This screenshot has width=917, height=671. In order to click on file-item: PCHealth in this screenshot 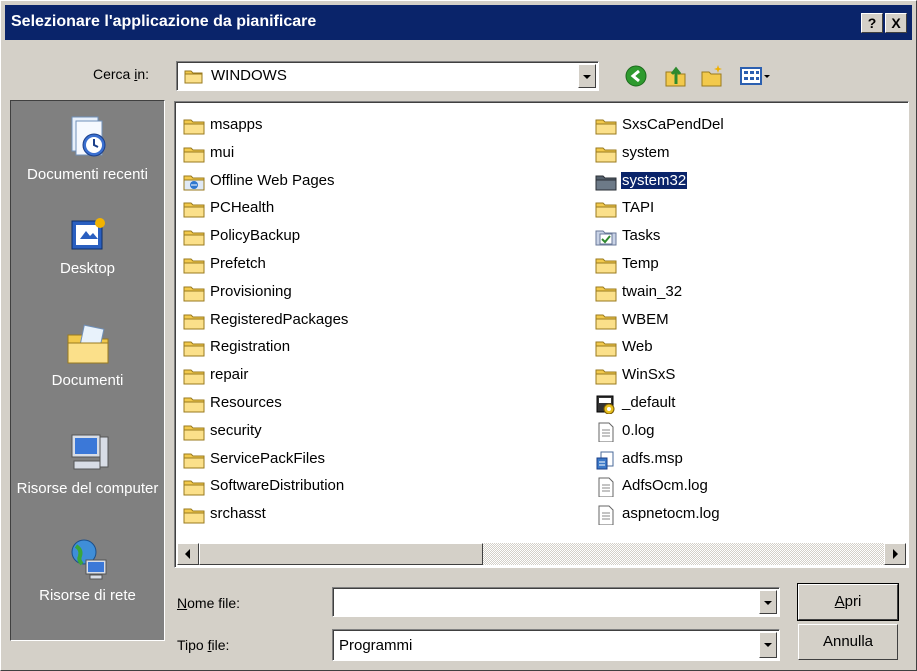, I will do `click(379, 209)`.